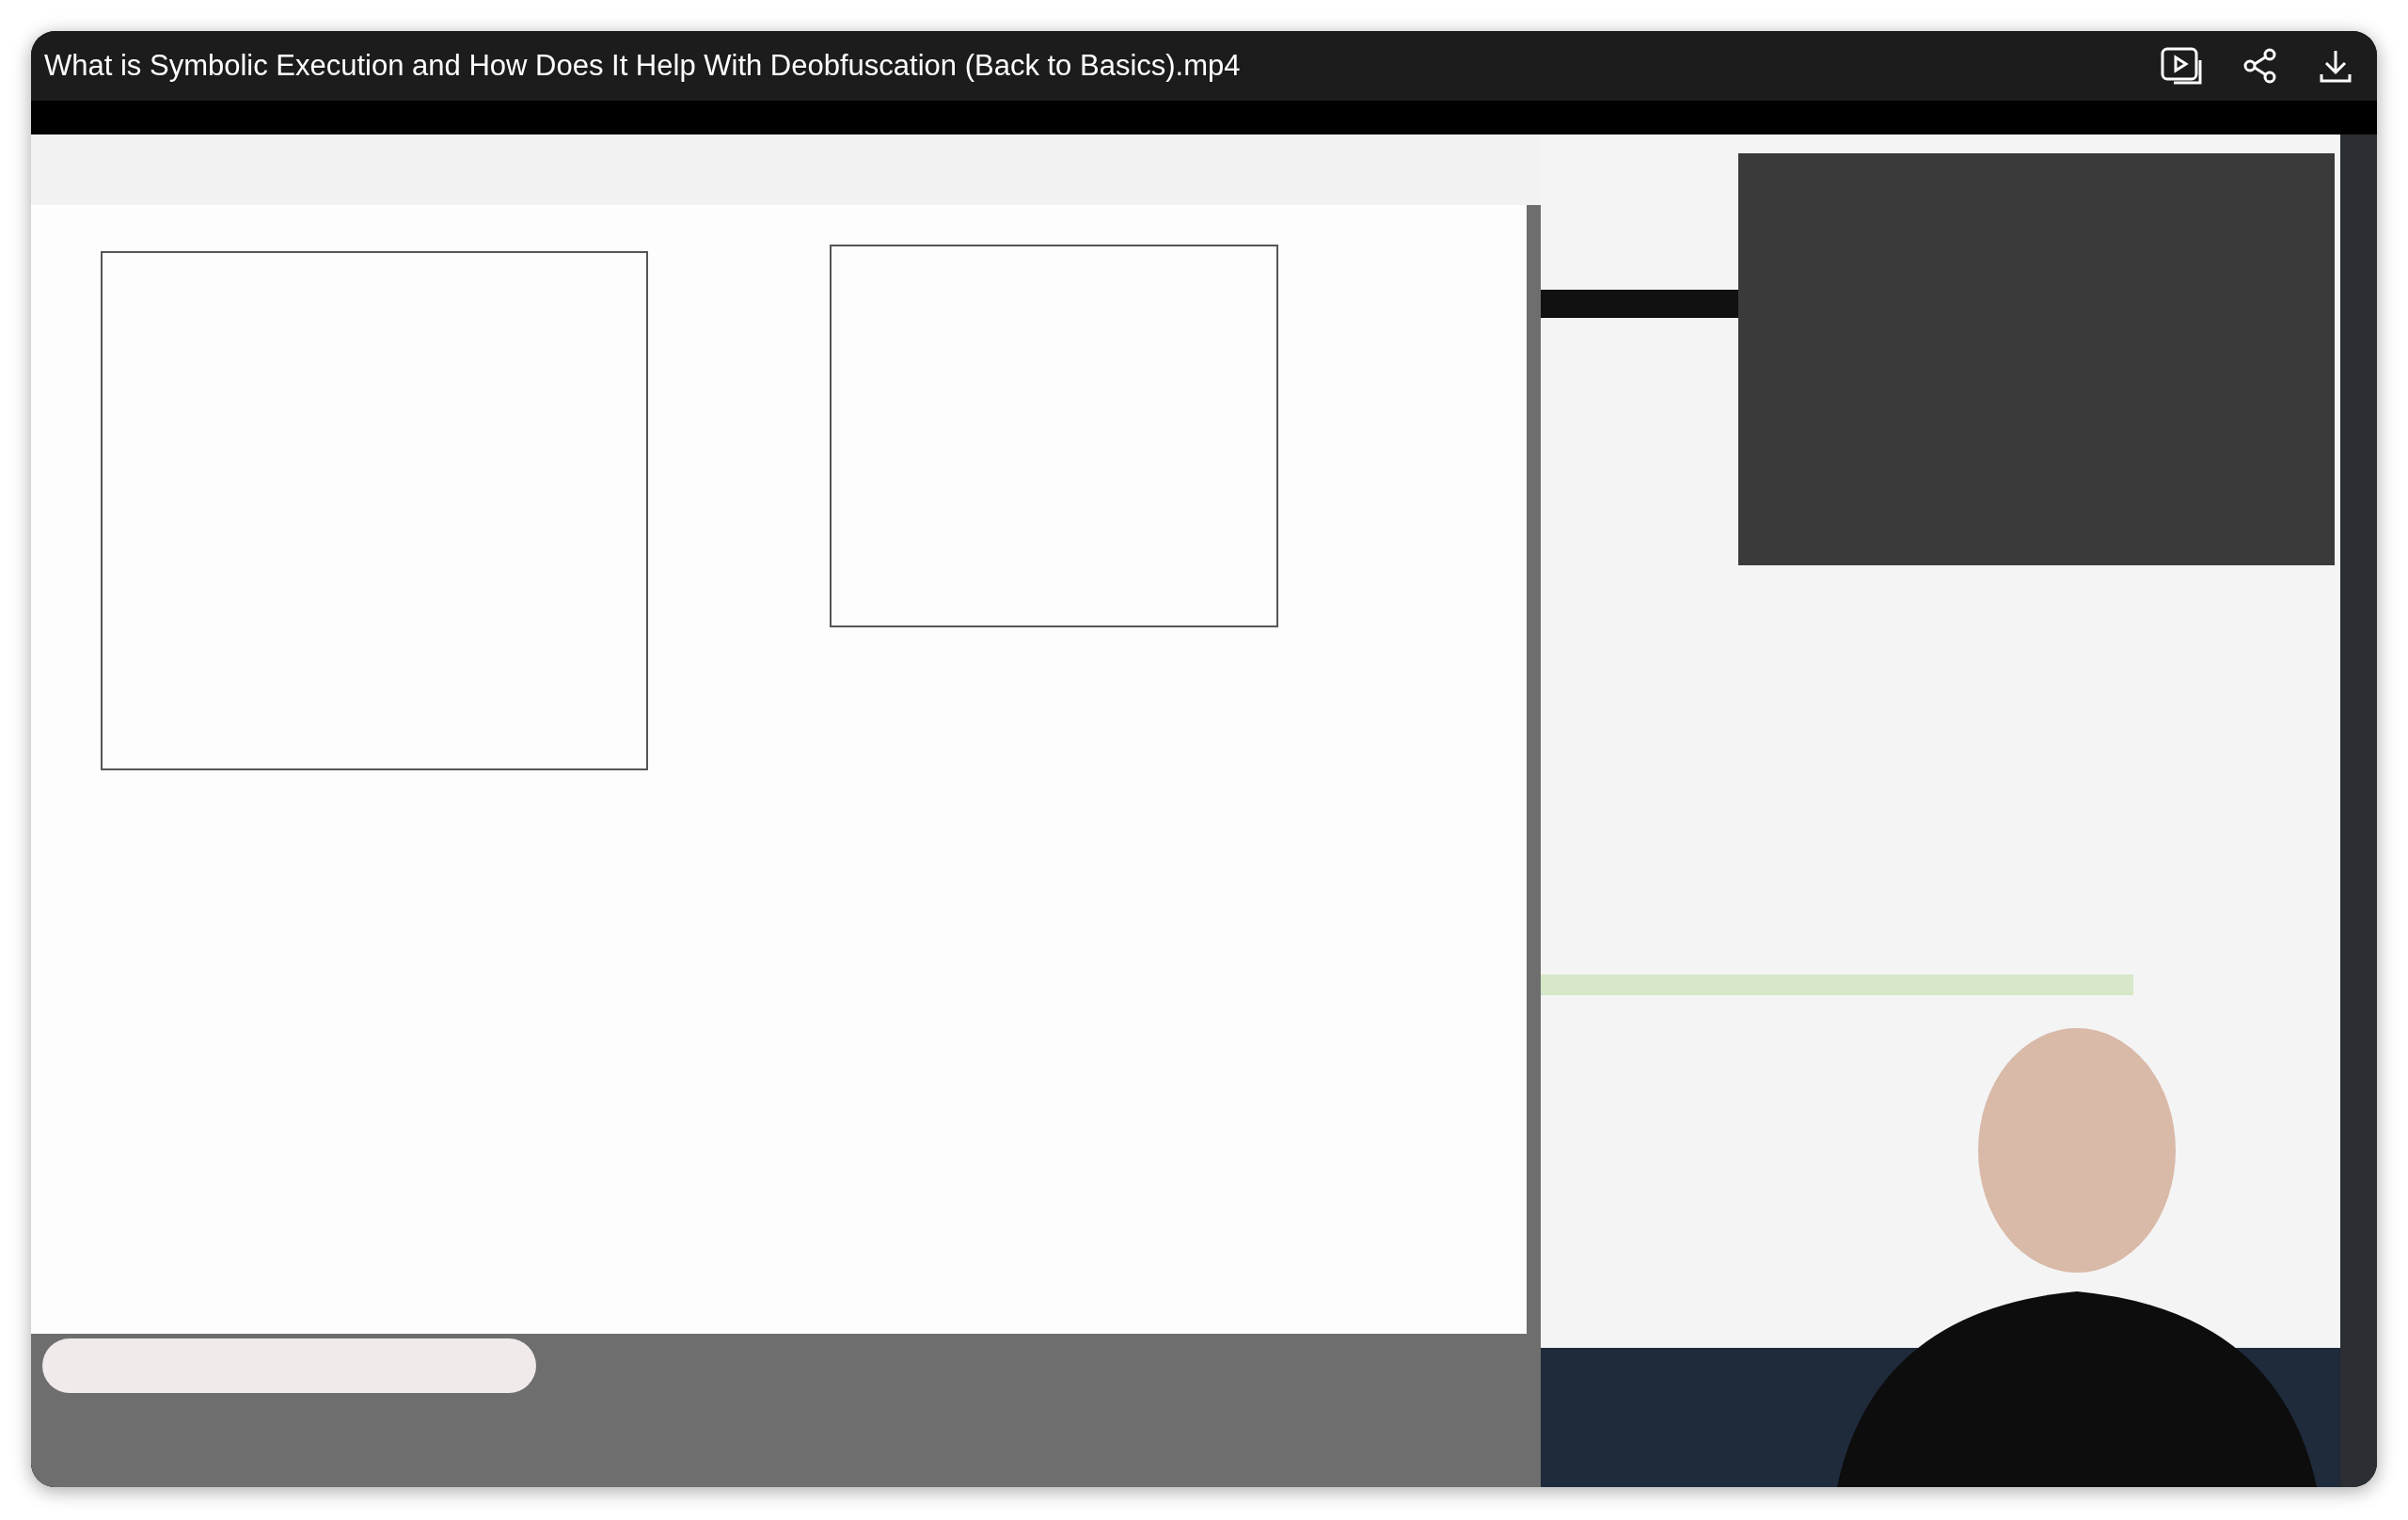 Image resolution: width=2408 pixels, height=1520 pixels. I want to click on video-title: What is Symbolic Execution and How Does It Help With Deobfuscation (Back to Basics).mp4, so click(643, 66).